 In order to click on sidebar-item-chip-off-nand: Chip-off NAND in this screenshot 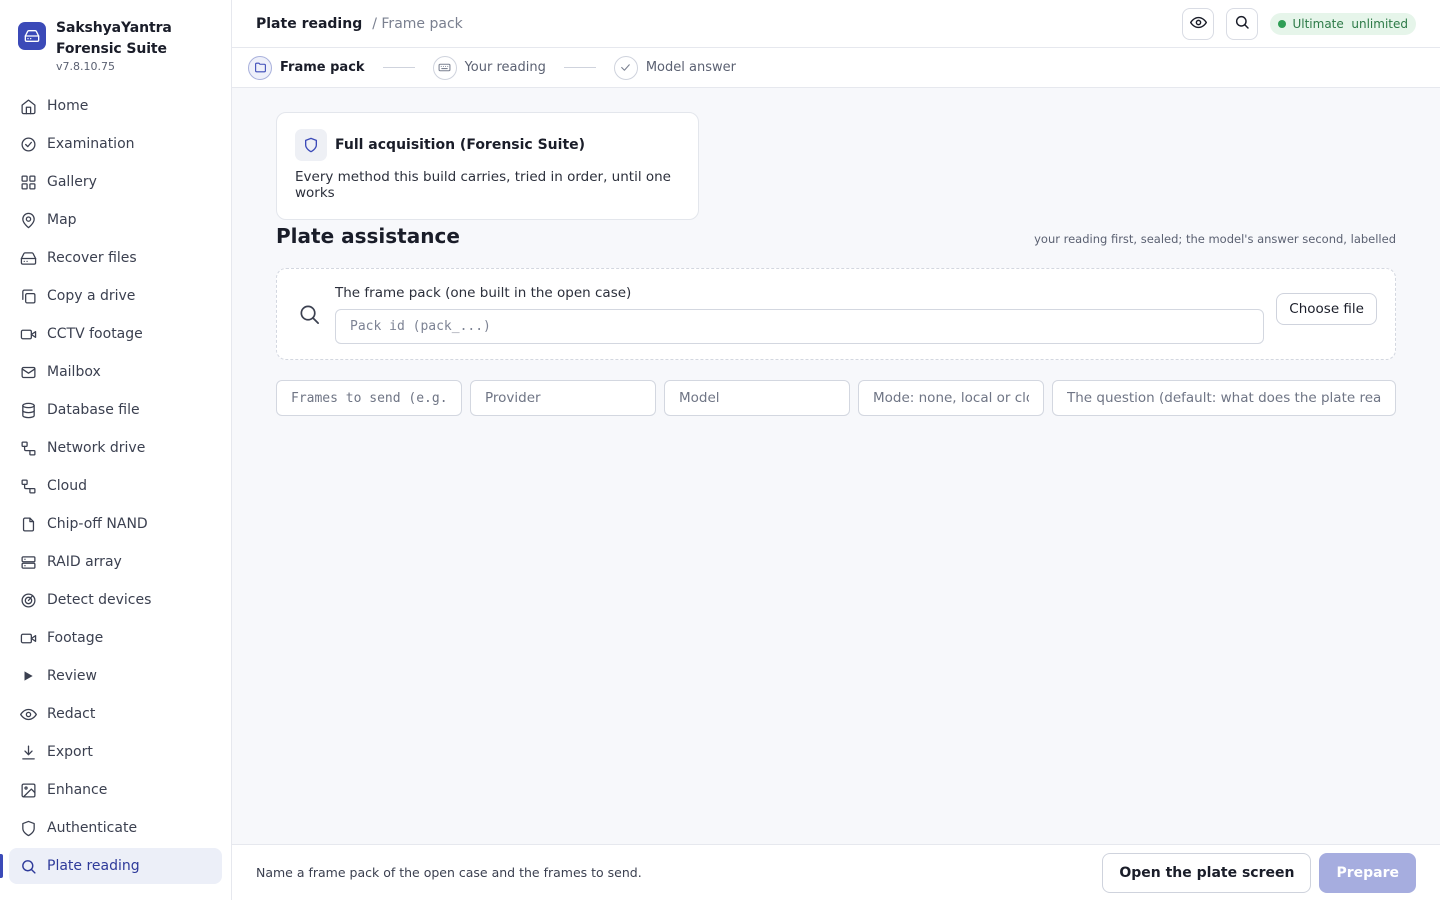, I will do `click(115, 524)`.